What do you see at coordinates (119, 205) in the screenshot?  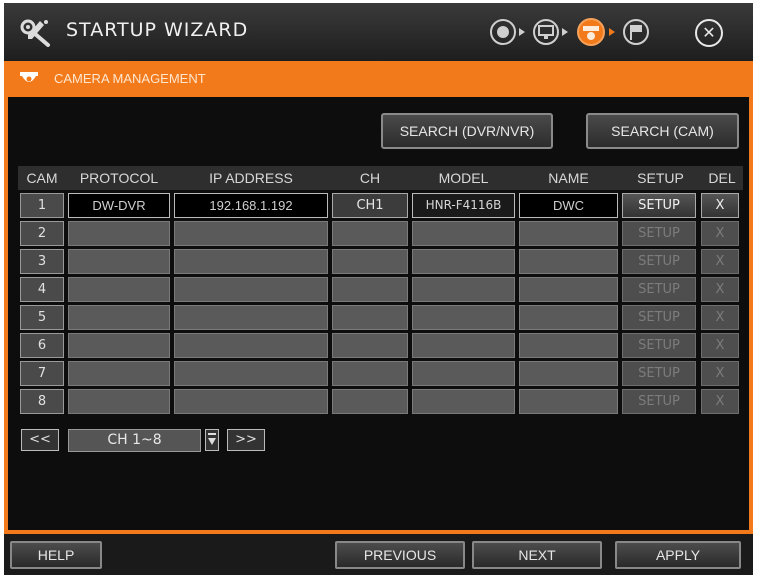 I see `protocol-field: DW-DVR` at bounding box center [119, 205].